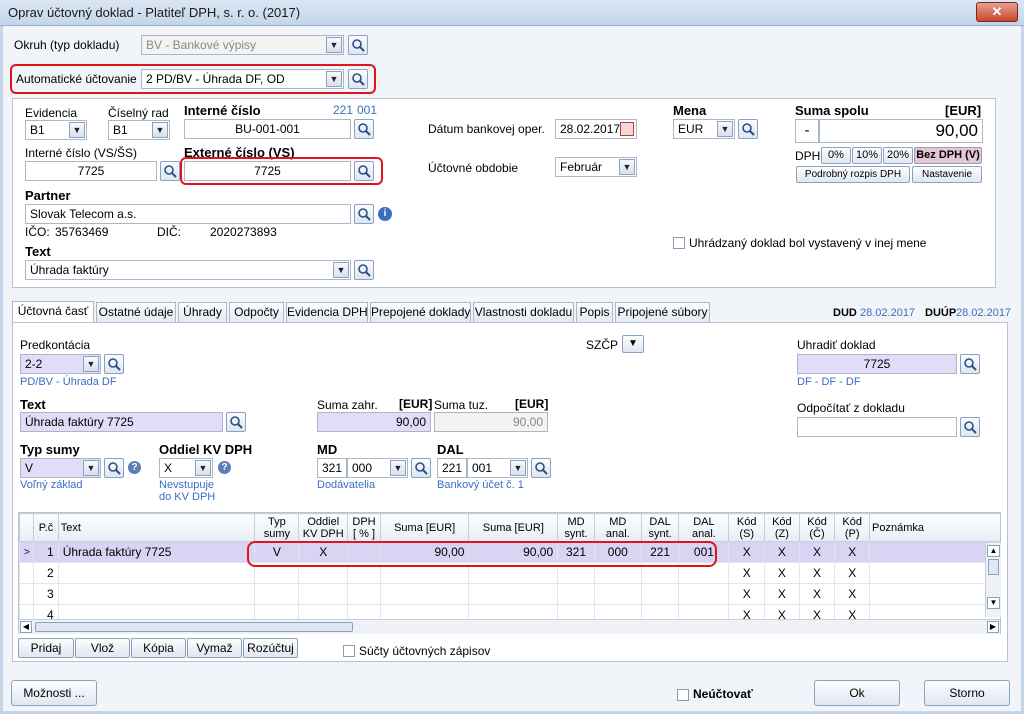 The height and width of the screenshot is (714, 1024). I want to click on neuctovat-checkbox, so click(683, 695).